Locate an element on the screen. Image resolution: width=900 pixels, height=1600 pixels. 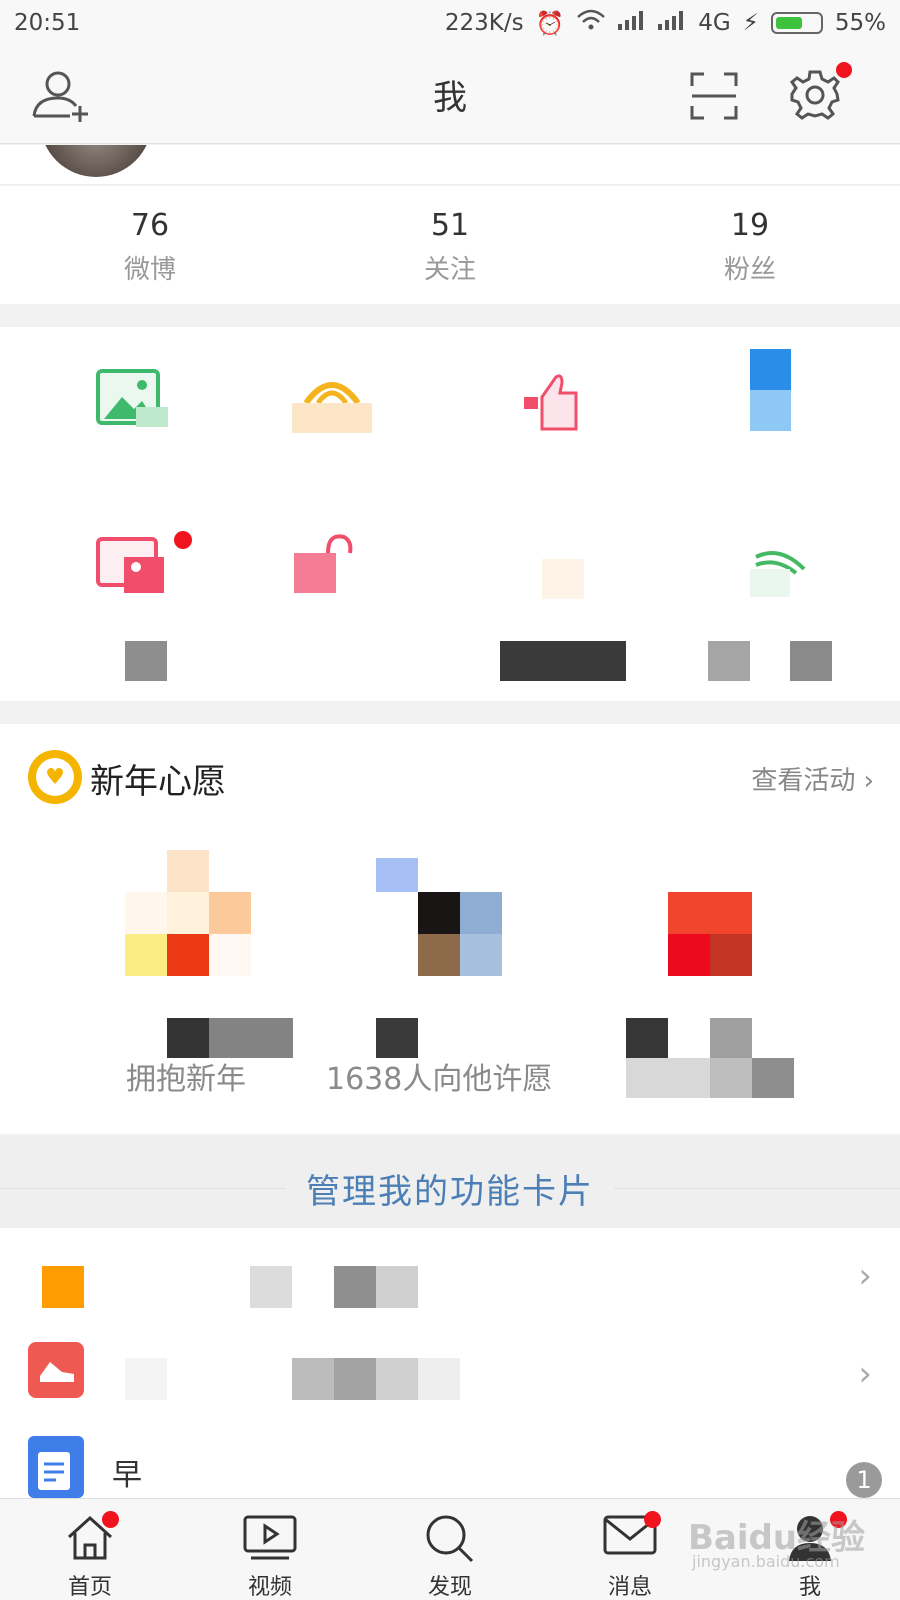
profile-stats: 76 微博 51 关注 19 粉丝 is located at coordinates (450, 245).